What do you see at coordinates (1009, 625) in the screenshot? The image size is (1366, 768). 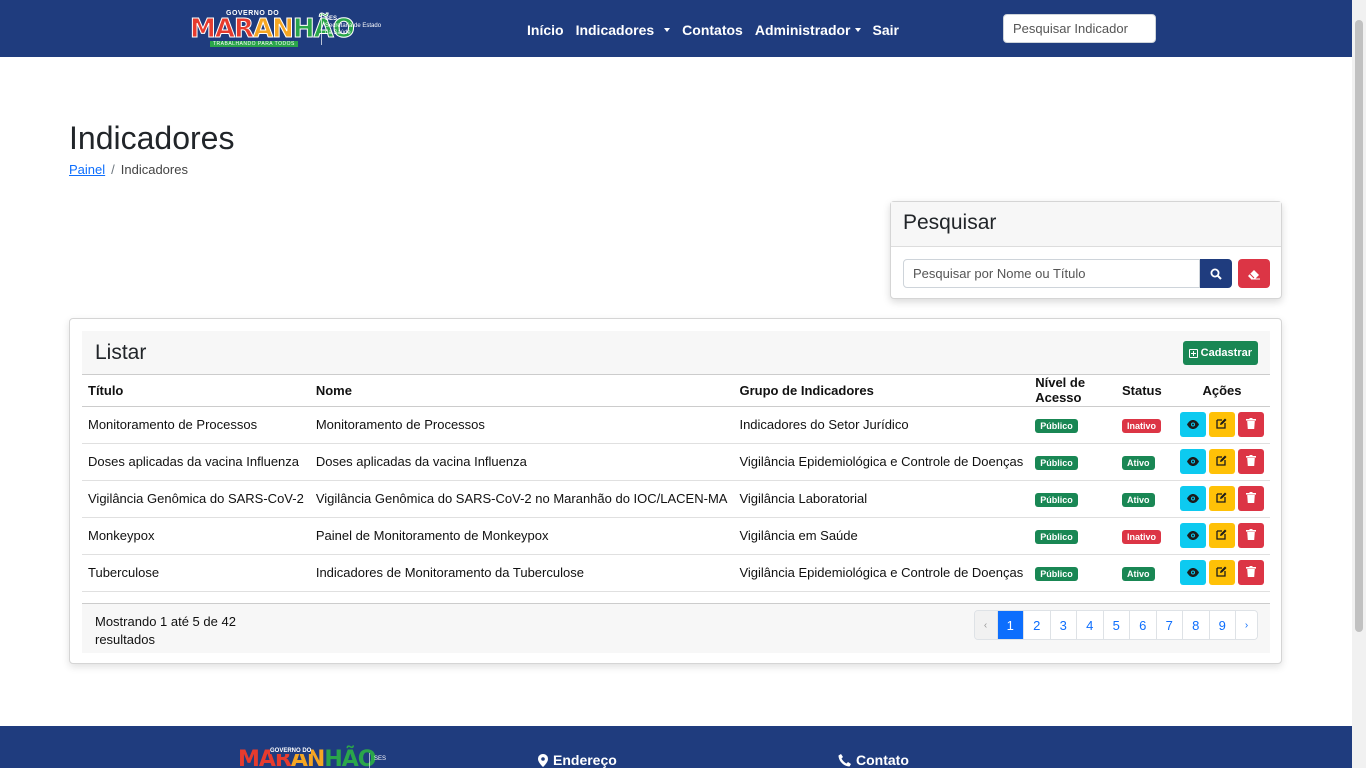 I see `pagination-page-1: 1` at bounding box center [1009, 625].